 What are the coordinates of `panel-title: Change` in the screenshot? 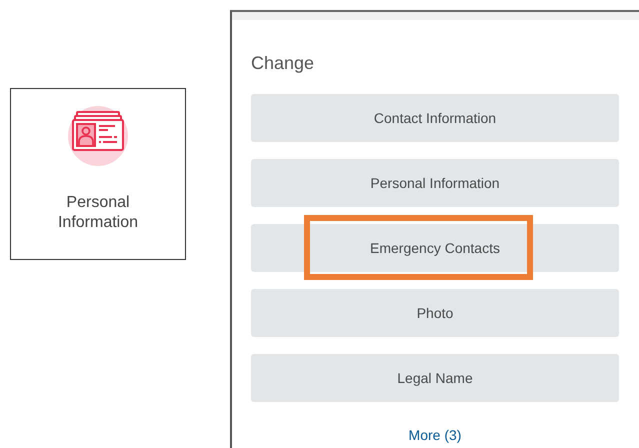 It's located at (283, 63).